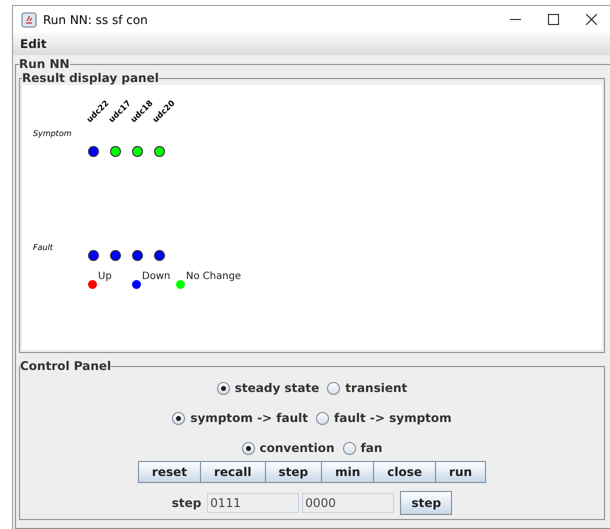 This screenshot has height=529, width=610. I want to click on radio-option: steady state, so click(268, 388).